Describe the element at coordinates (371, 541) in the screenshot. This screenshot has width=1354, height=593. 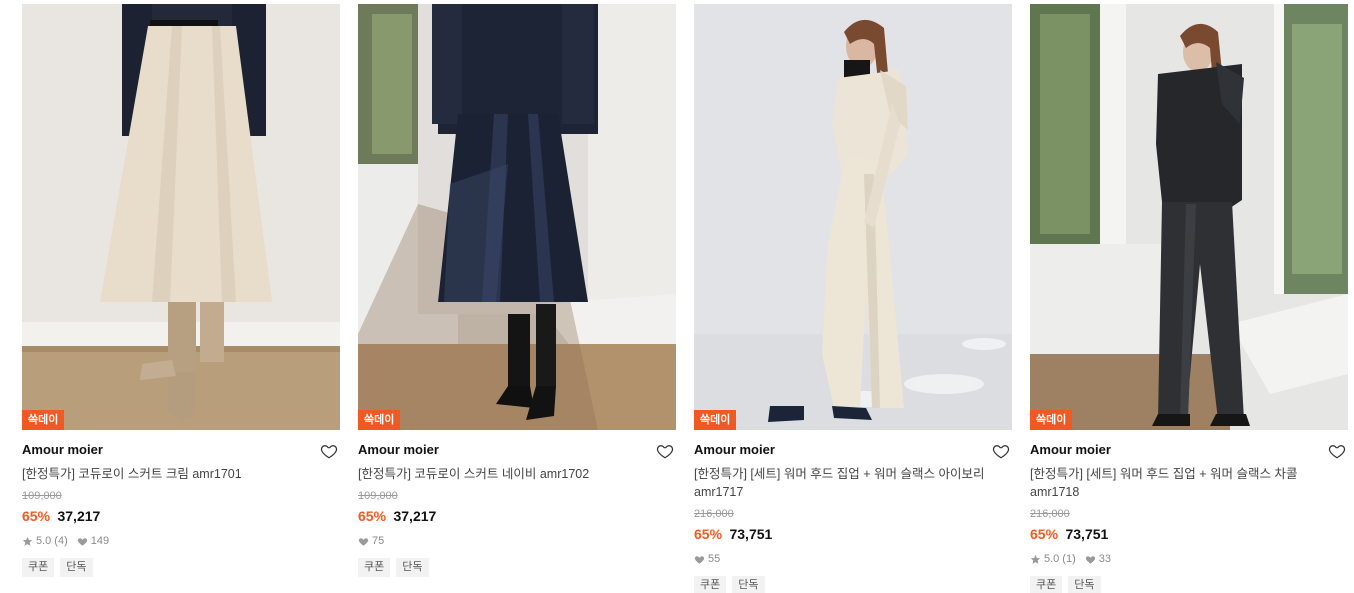
I see `likes: 75` at that location.